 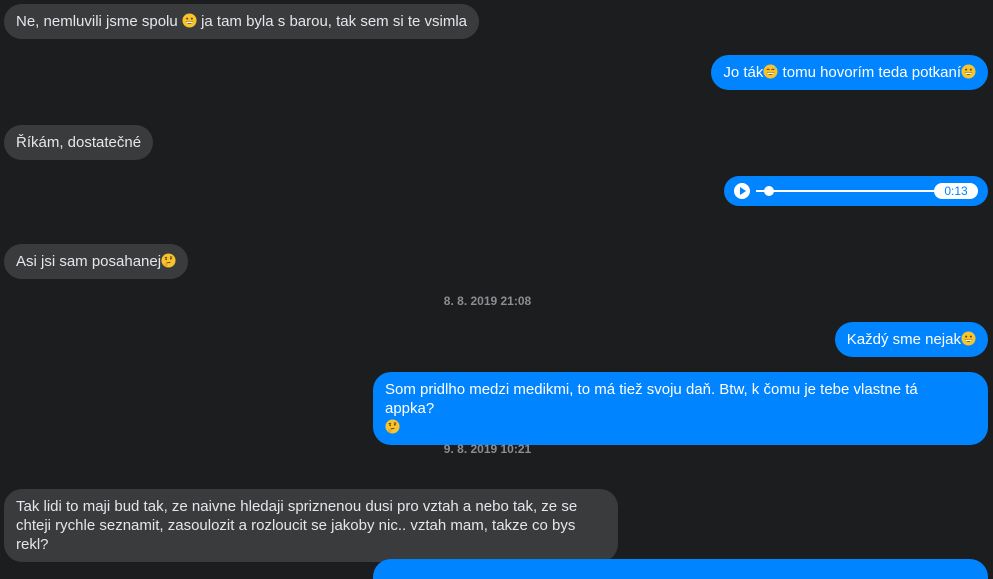 I want to click on message-outgoing: Jo ták tomu hovorím teda potkaní, so click(x=849, y=72).